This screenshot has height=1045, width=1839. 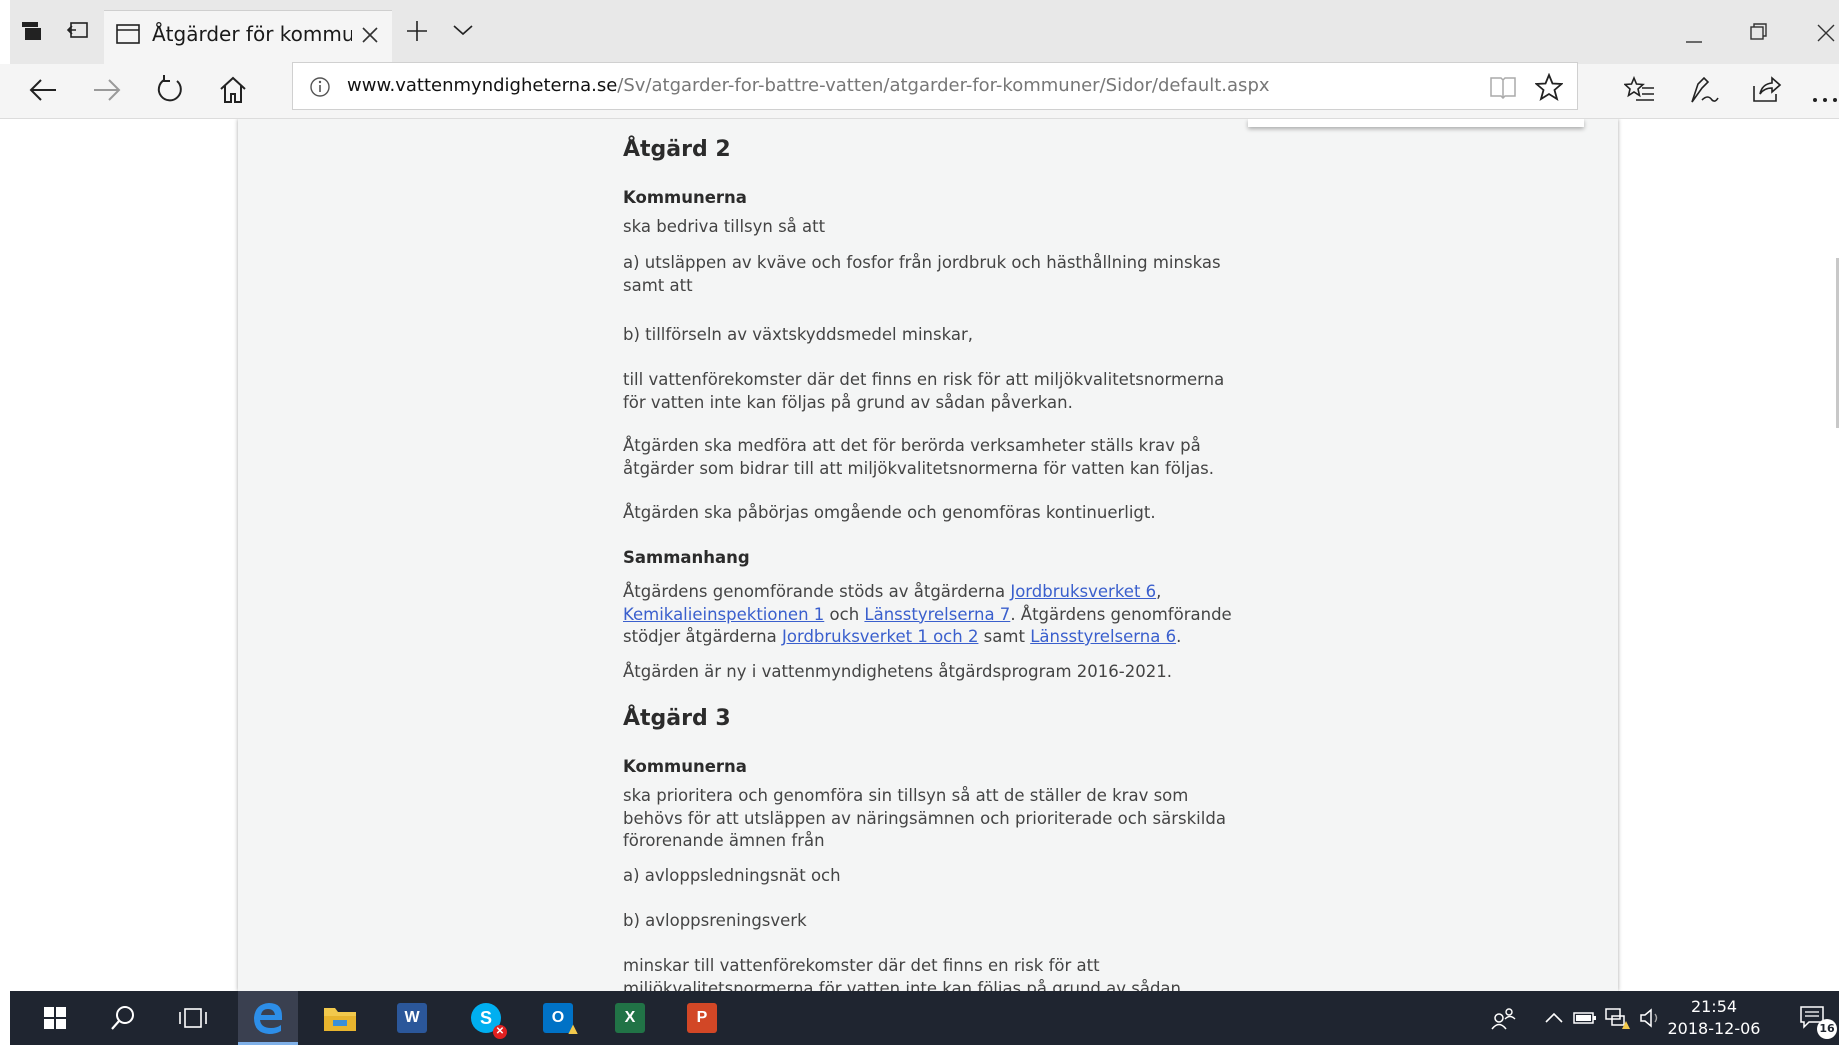 I want to click on network-button, so click(x=1617, y=1018).